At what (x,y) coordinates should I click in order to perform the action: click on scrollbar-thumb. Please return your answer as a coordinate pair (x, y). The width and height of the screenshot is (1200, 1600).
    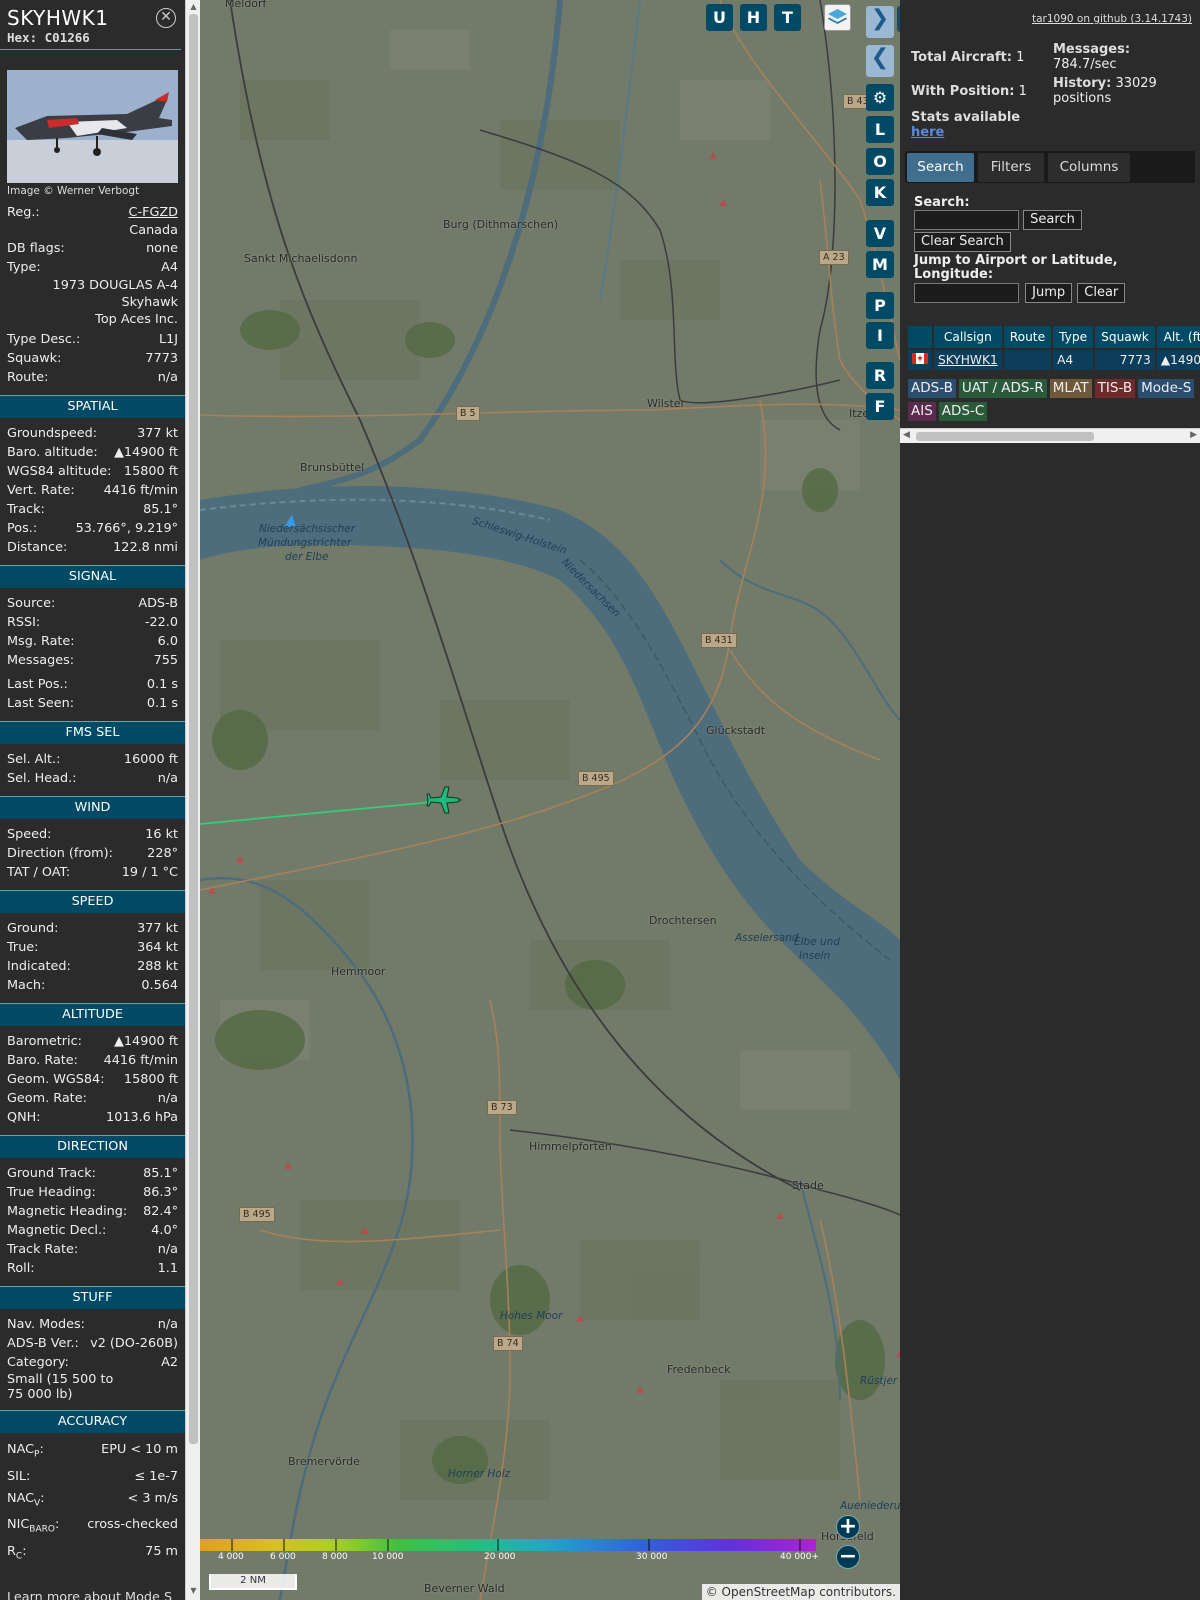
    Looking at the image, I should click on (193, 729).